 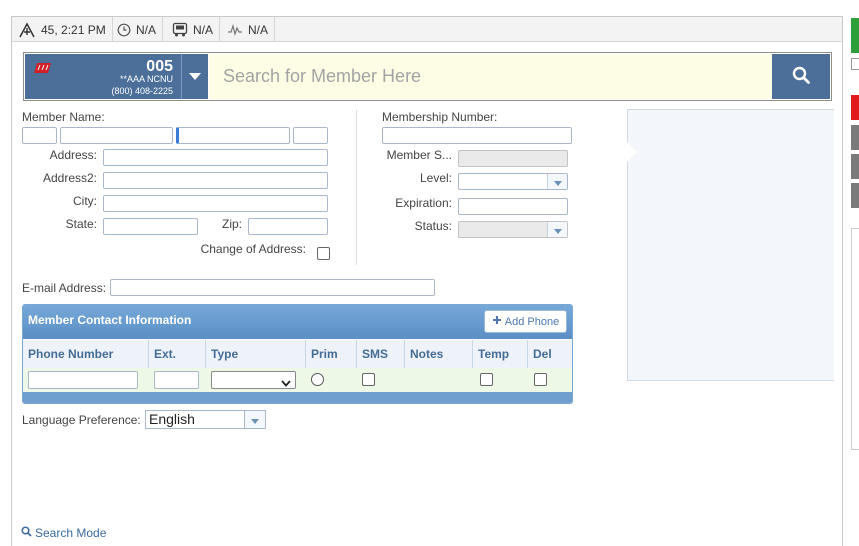 What do you see at coordinates (272, 287) in the screenshot?
I see `email-field` at bounding box center [272, 287].